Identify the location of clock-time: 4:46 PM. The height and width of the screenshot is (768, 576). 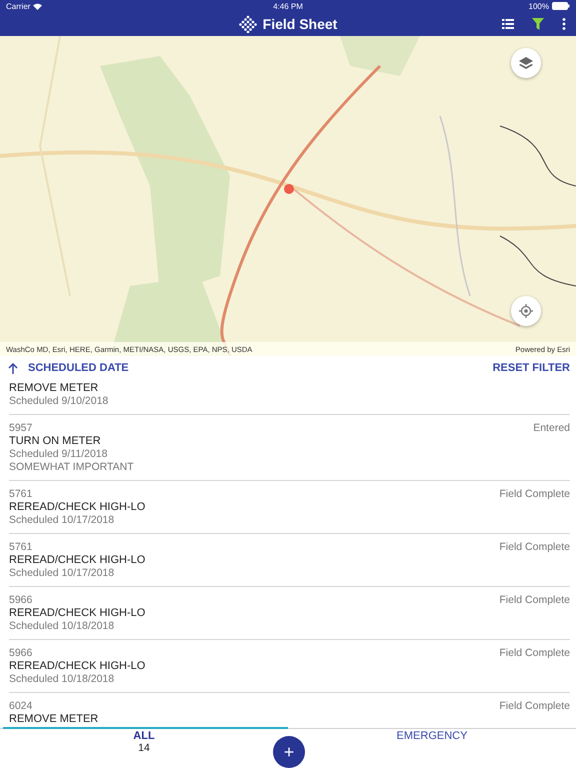
(288, 6).